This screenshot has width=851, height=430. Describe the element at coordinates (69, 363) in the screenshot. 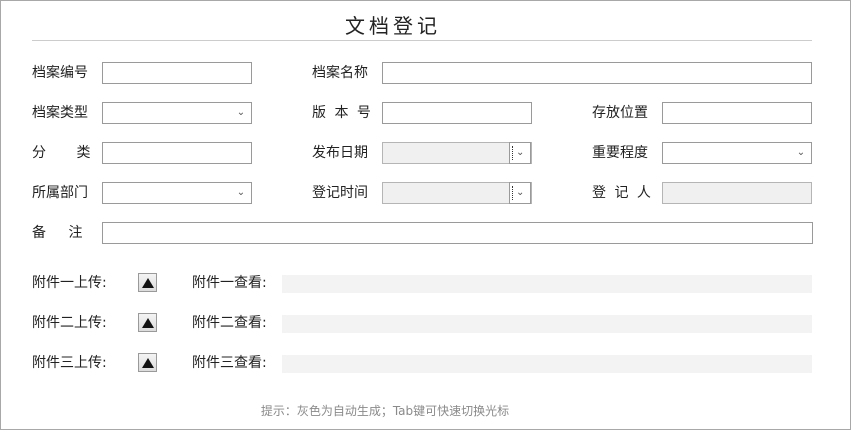

I see `attachment-3-upload-label: 附件三上传:` at that location.